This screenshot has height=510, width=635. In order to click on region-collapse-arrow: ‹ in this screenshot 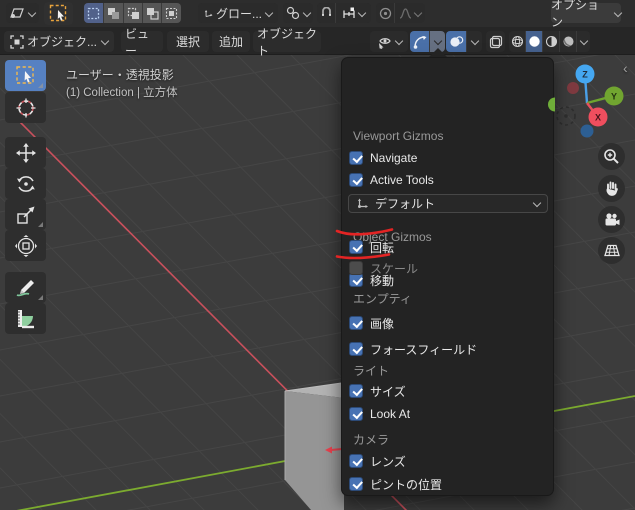, I will do `click(625, 68)`.